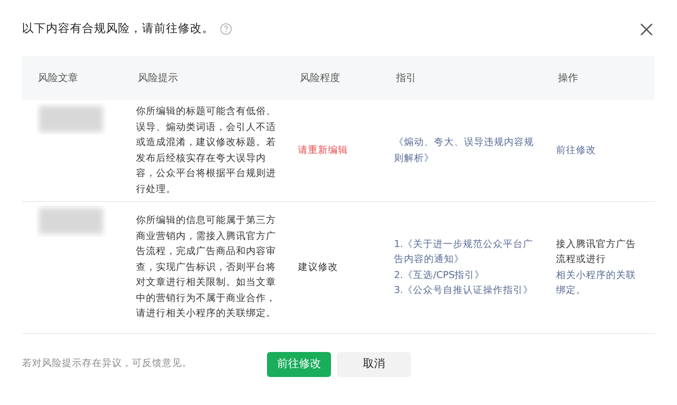 This screenshot has width=677, height=405. I want to click on column-header: 风险程度, so click(320, 78).